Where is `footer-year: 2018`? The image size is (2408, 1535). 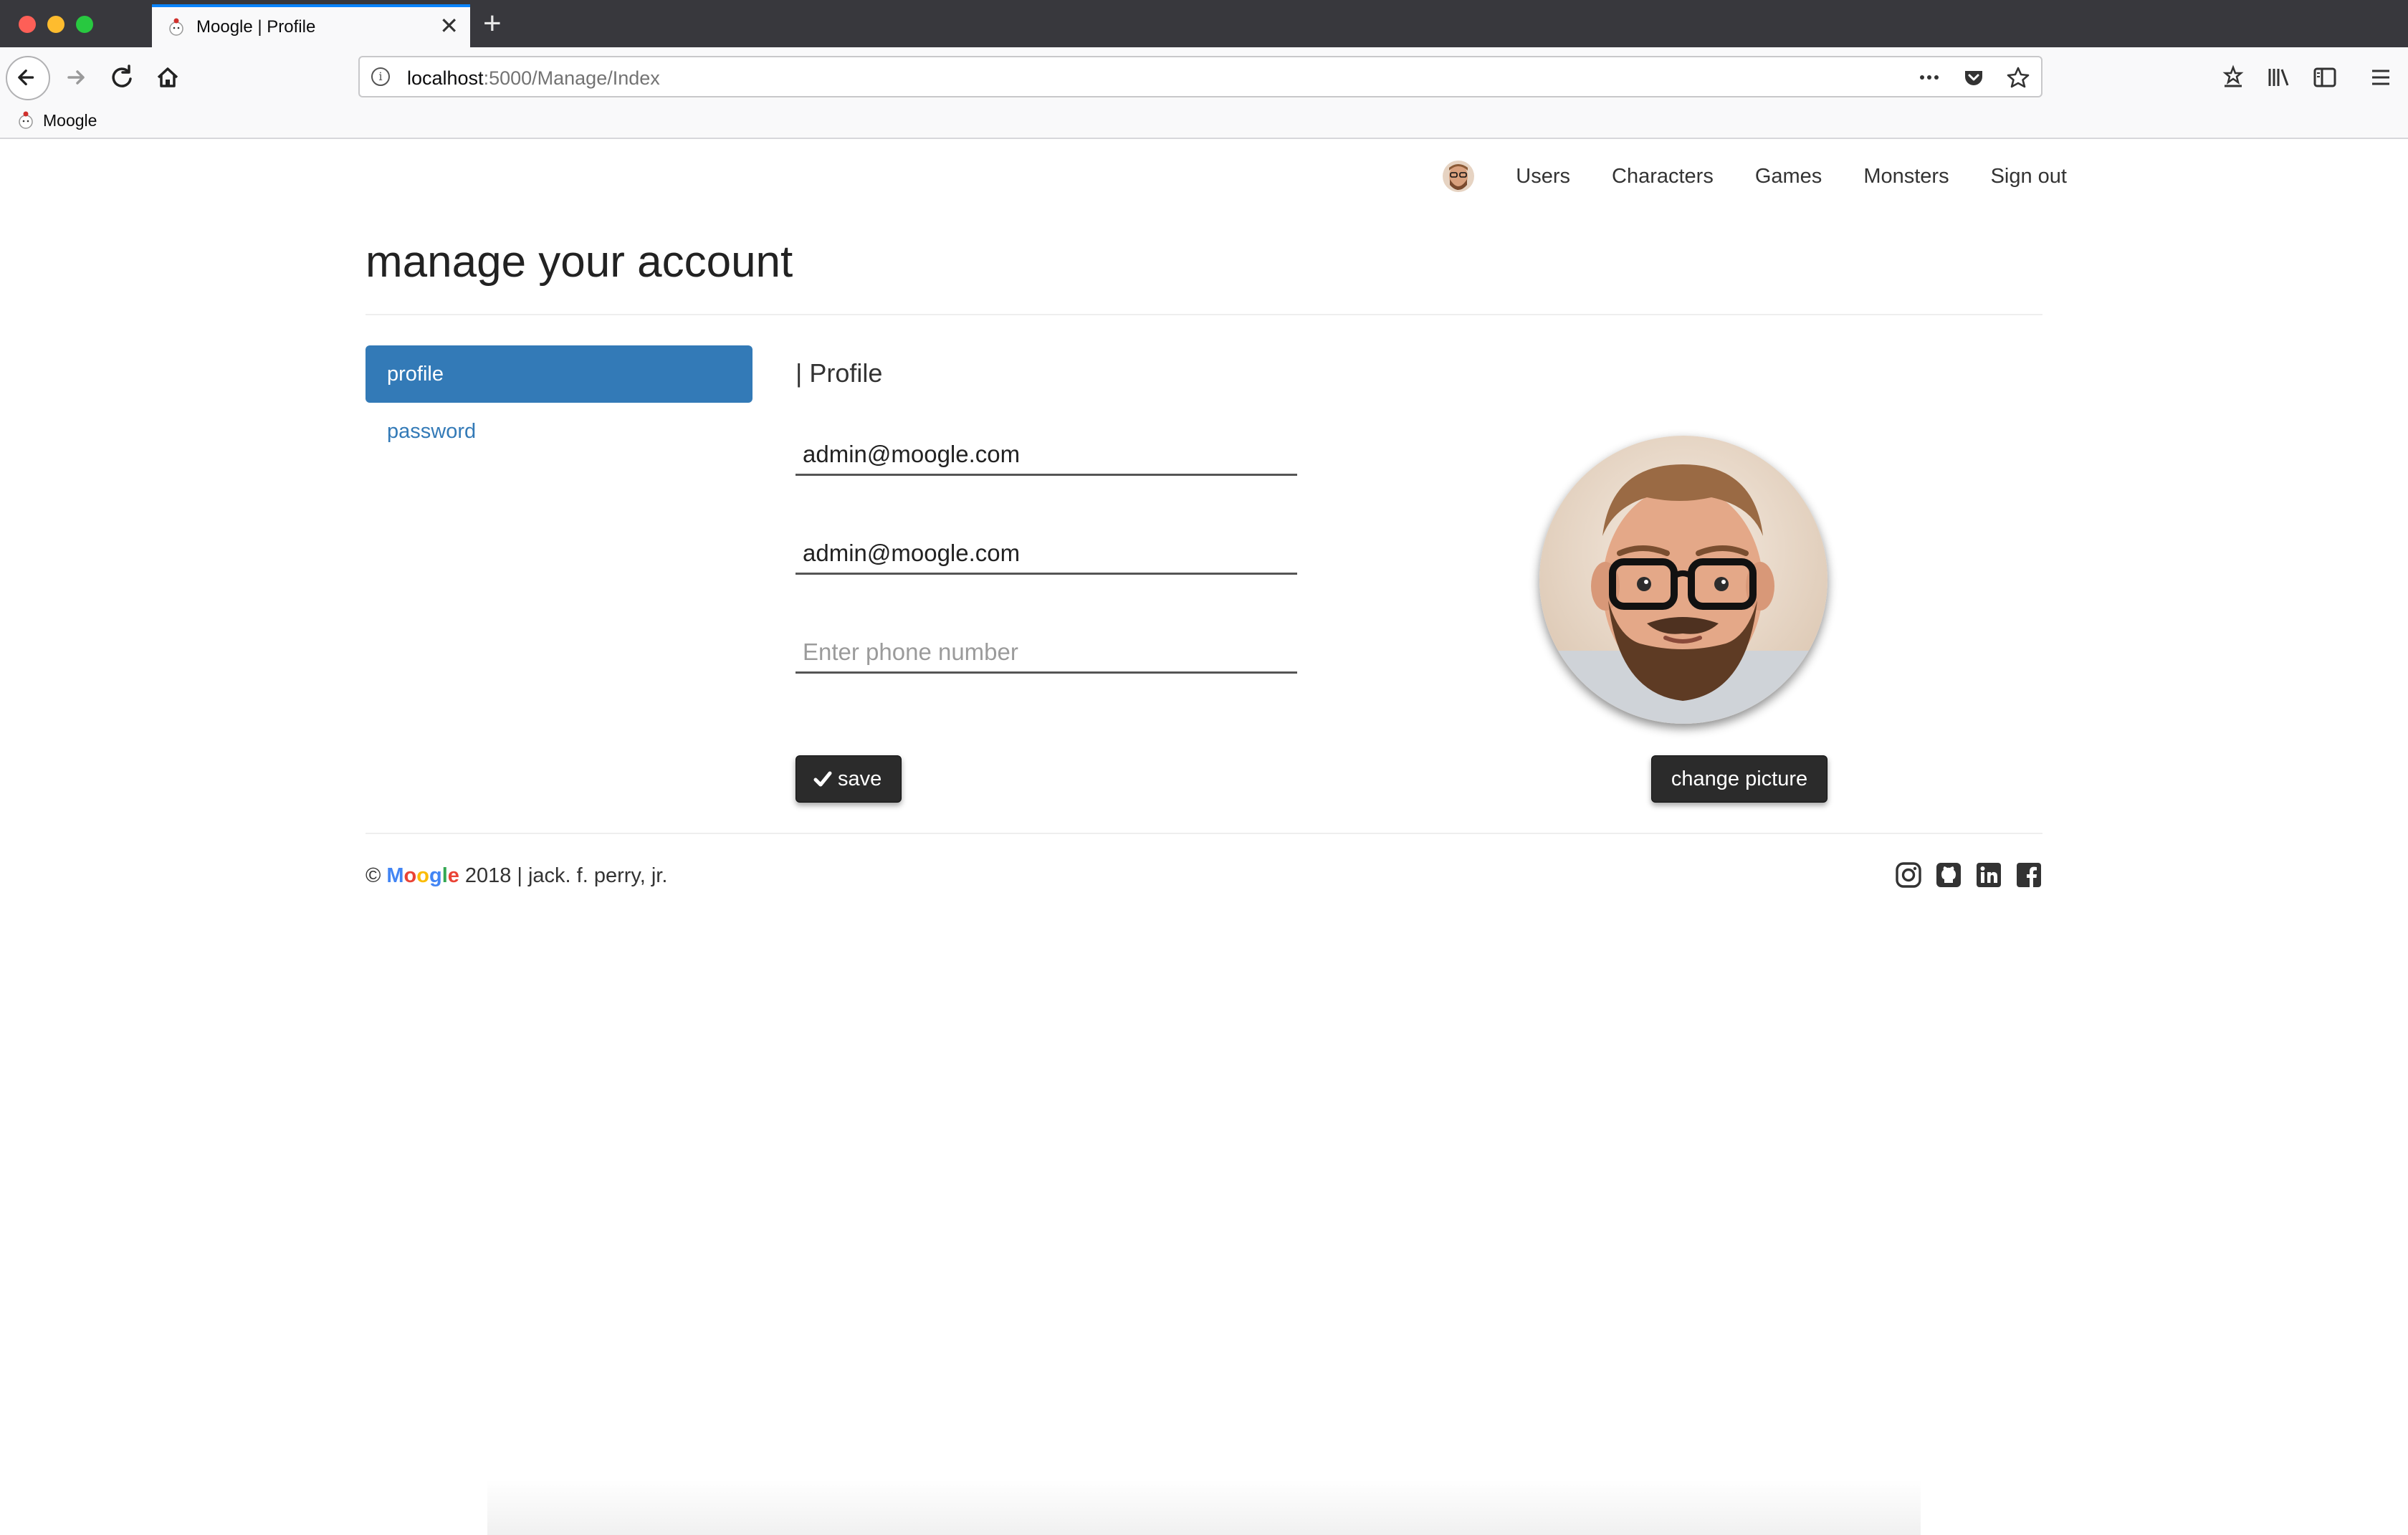
footer-year: 2018 is located at coordinates (488, 875).